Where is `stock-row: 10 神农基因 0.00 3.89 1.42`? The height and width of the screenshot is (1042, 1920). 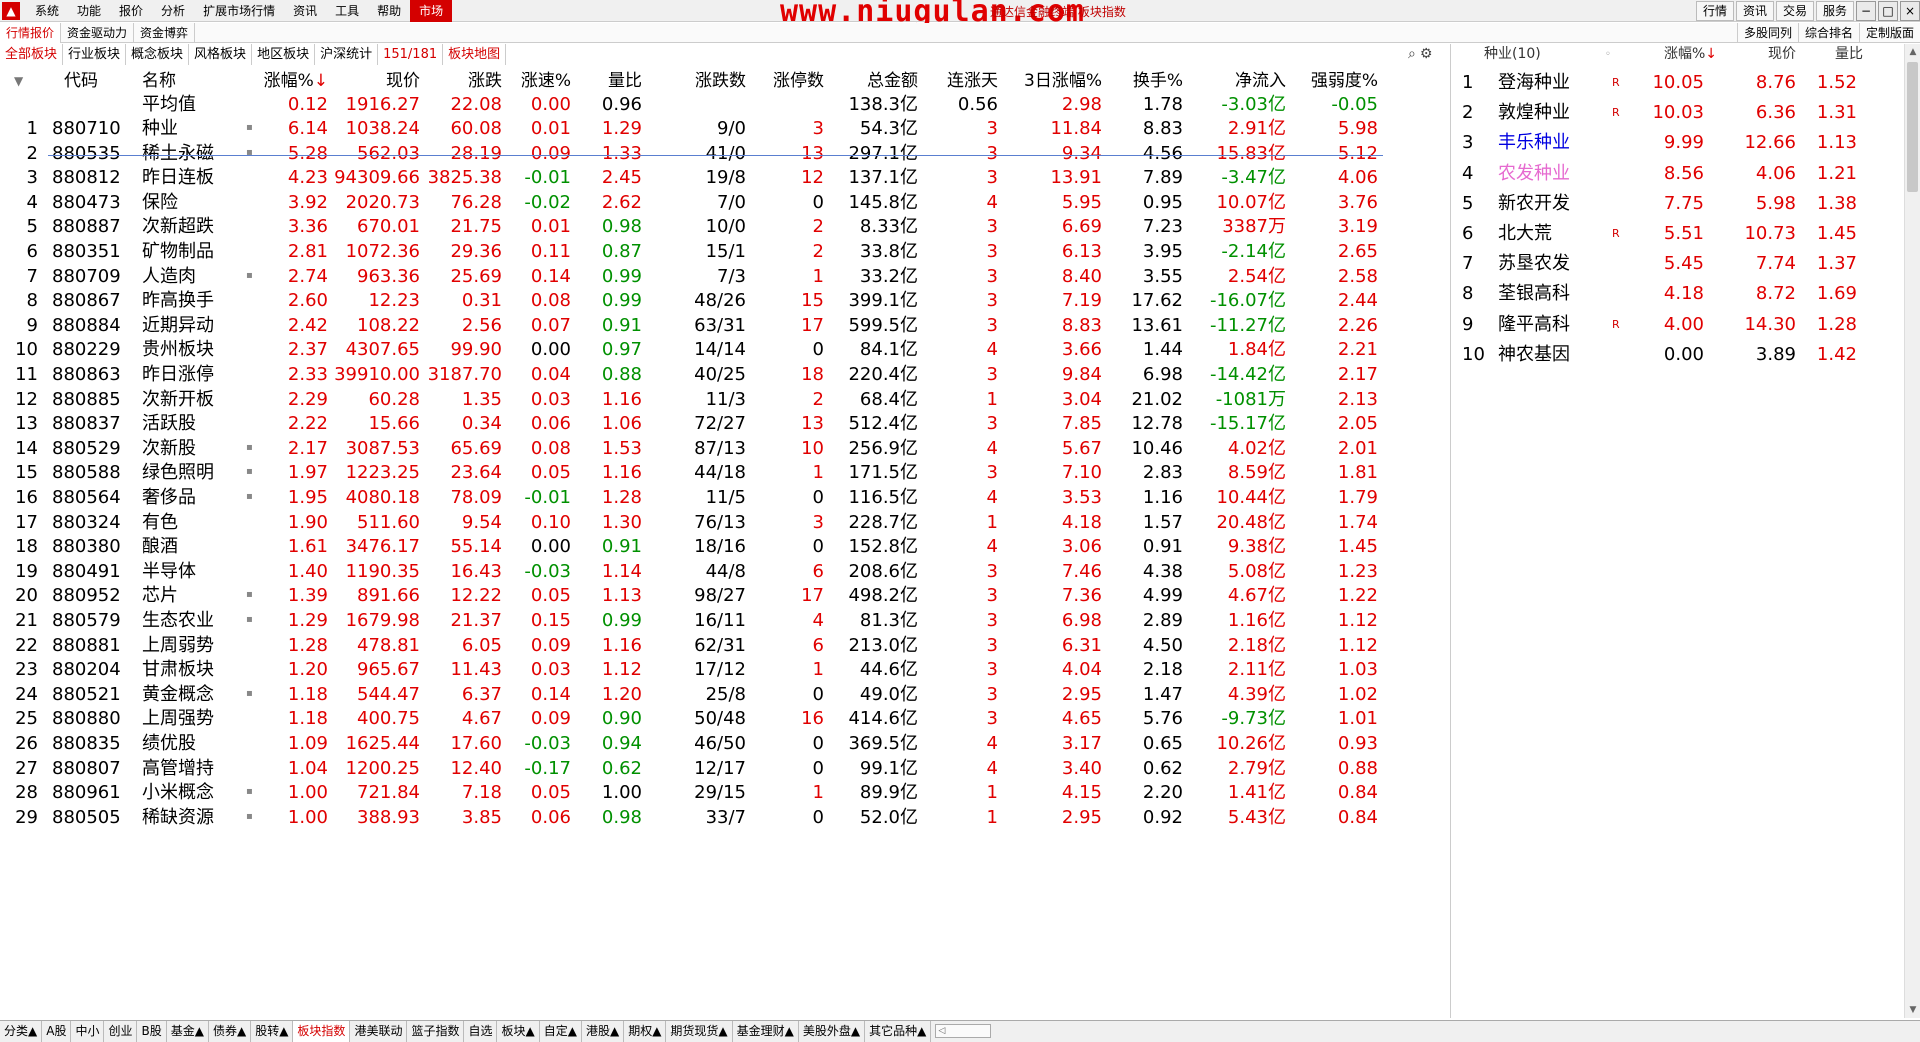 stock-row: 10 神农基因 0.00 3.89 1.42 is located at coordinates (1677, 355).